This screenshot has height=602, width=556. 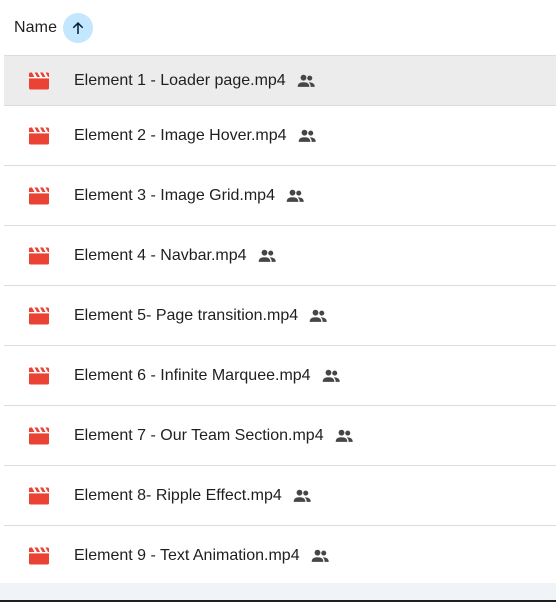 I want to click on file-name: Element 2 - Image Hover.mp4, so click(x=180, y=135).